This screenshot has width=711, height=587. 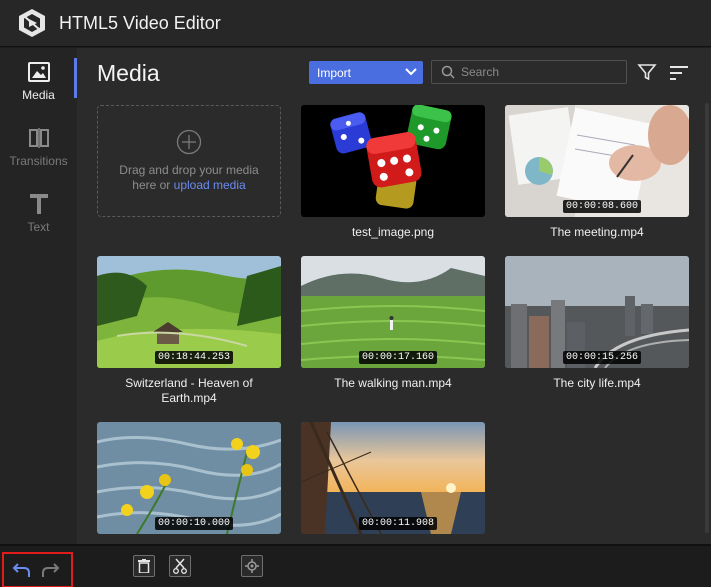 What do you see at coordinates (194, 357) in the screenshot?
I see `duration-badge: 00:18:44.253` at bounding box center [194, 357].